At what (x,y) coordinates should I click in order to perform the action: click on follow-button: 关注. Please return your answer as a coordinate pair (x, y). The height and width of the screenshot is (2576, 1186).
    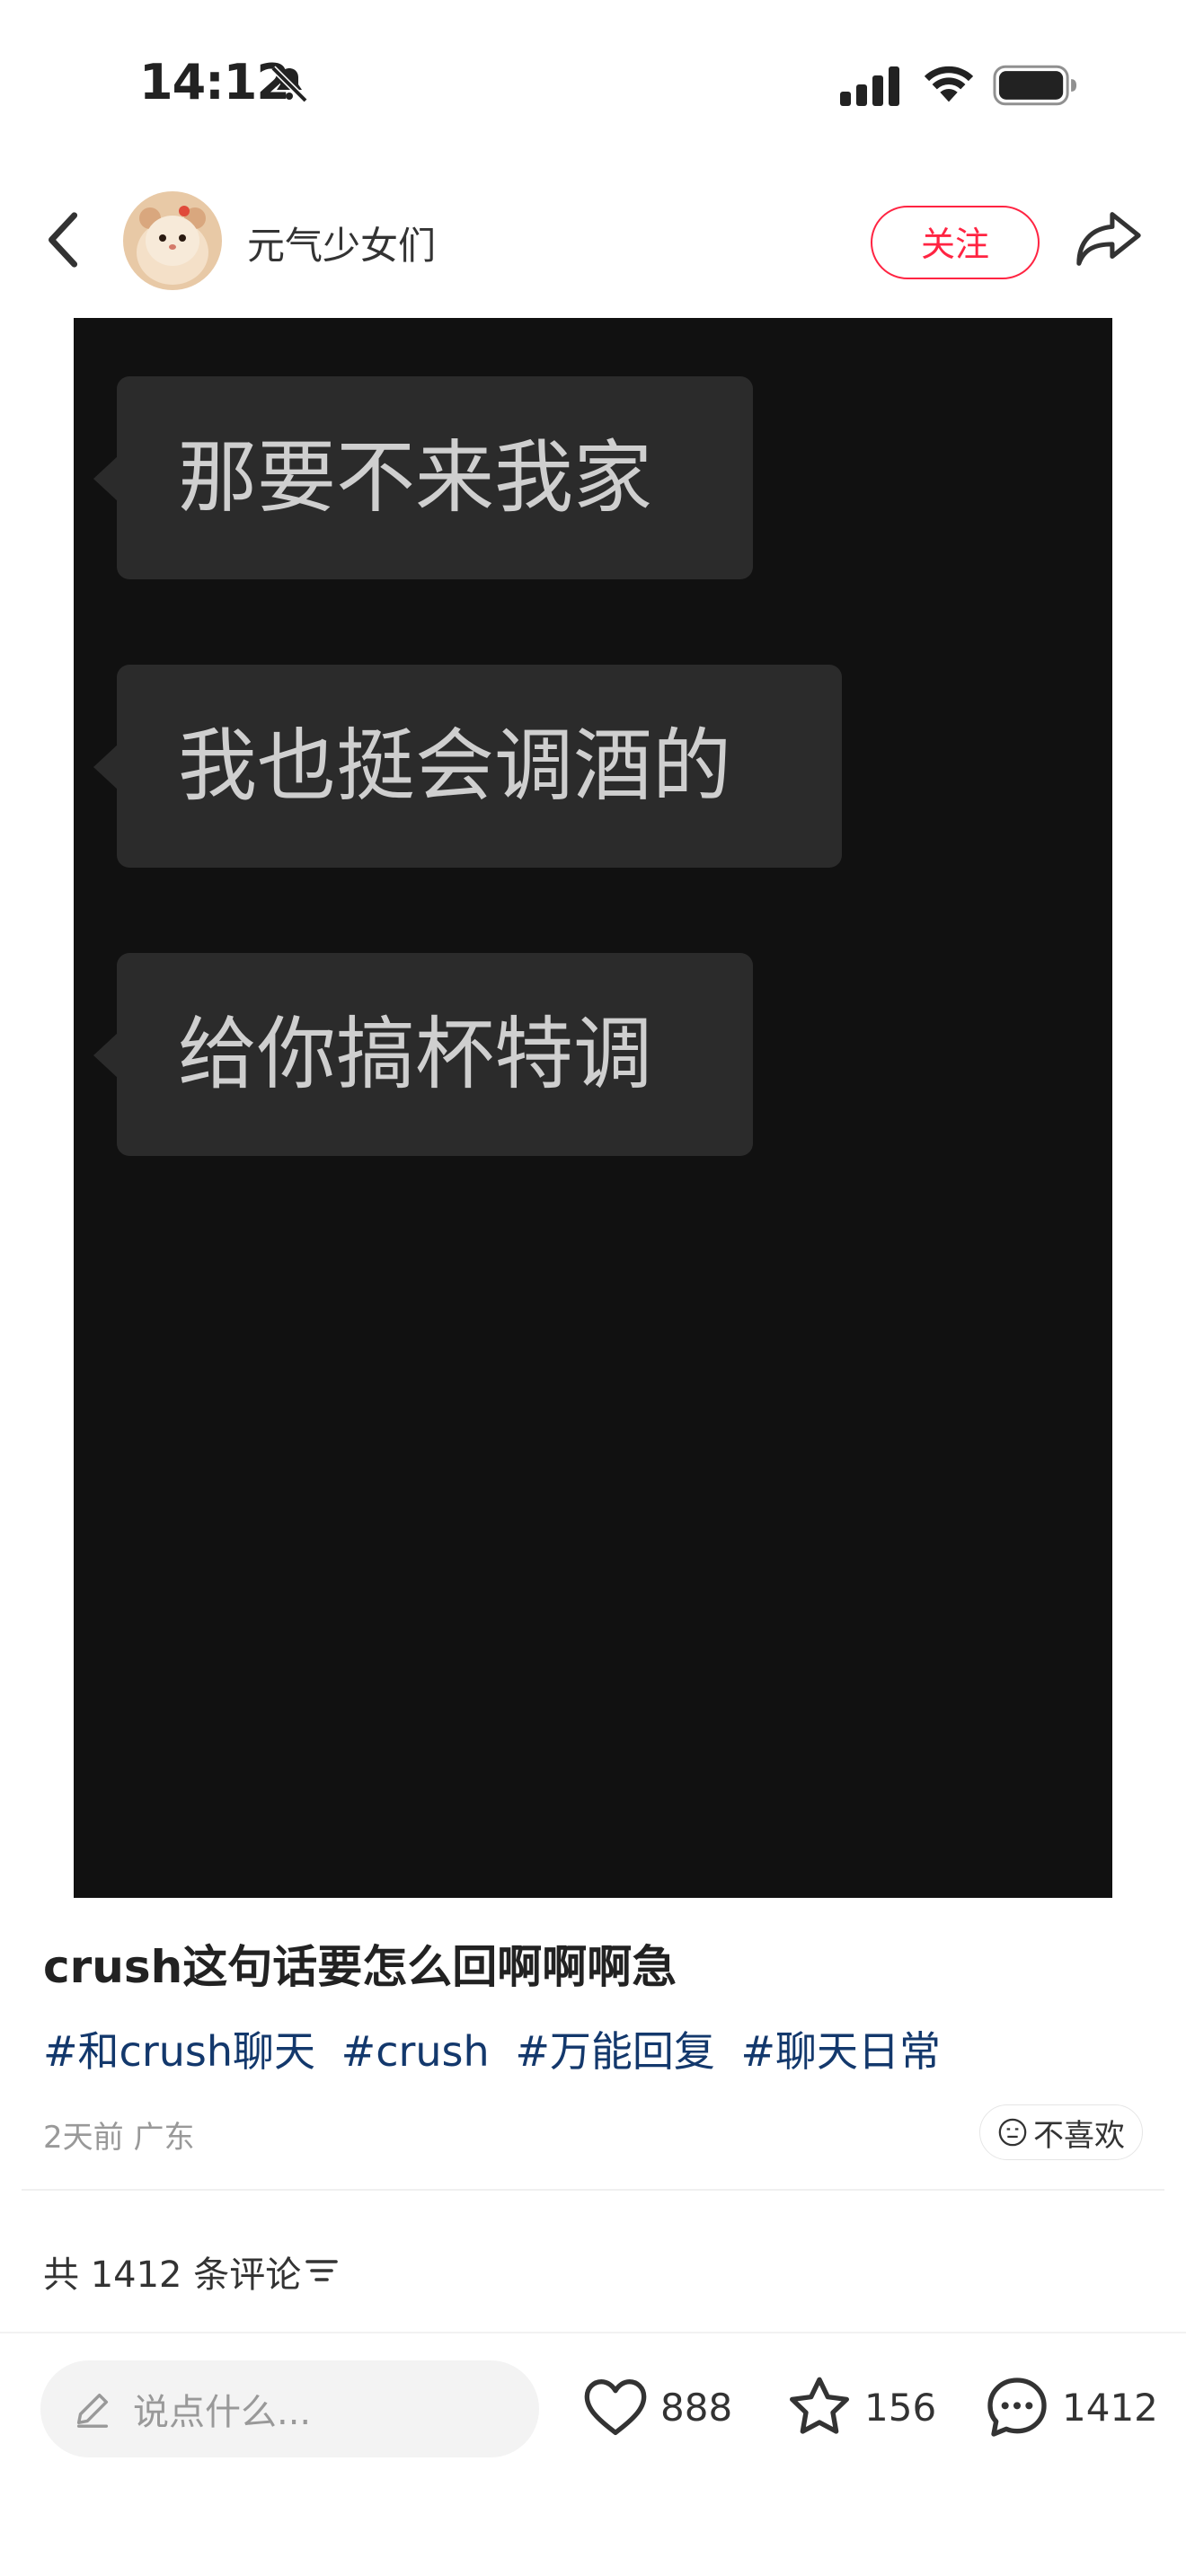
    Looking at the image, I should click on (955, 242).